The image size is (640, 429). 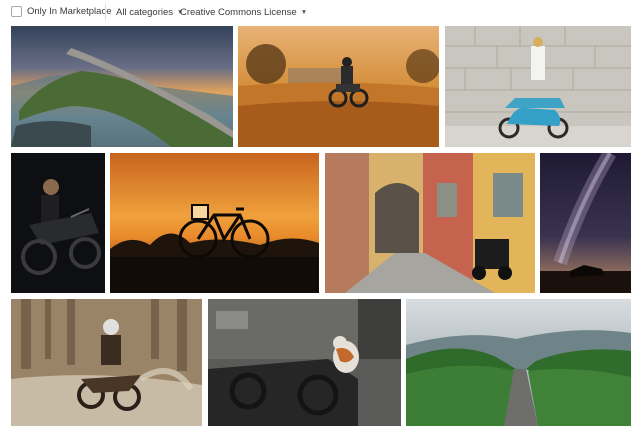 I want to click on filter-divider, so click(x=105, y=12).